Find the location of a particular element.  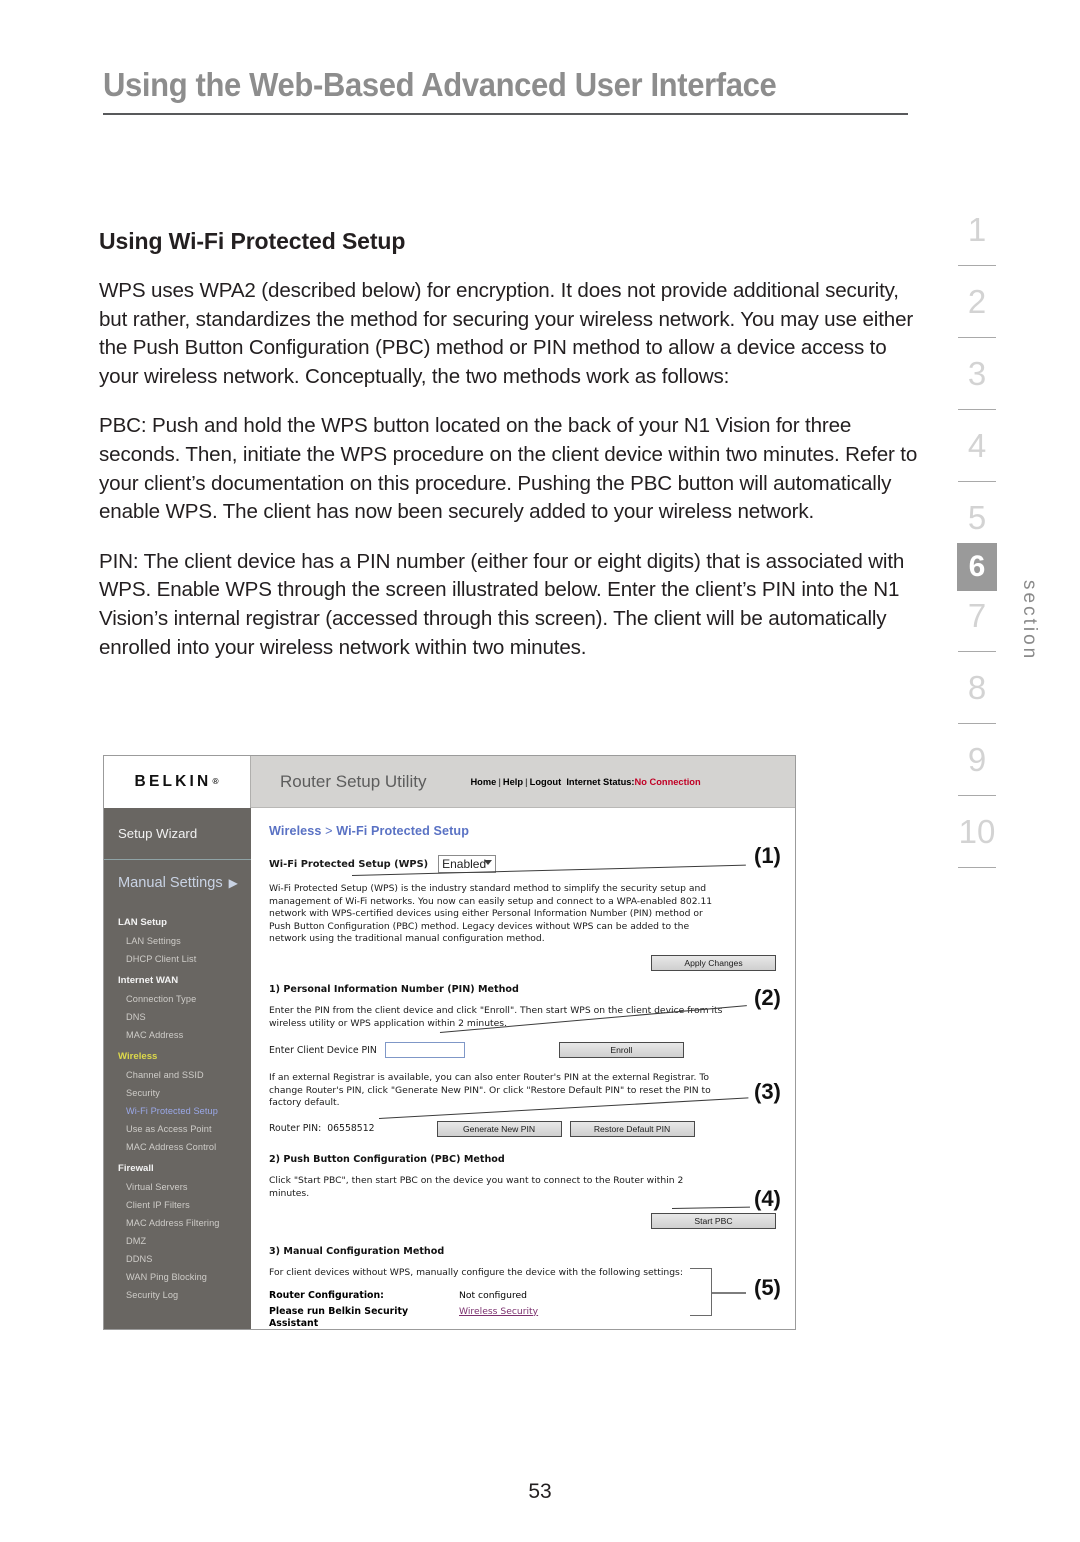

logout-link: Logout is located at coordinates (546, 782).